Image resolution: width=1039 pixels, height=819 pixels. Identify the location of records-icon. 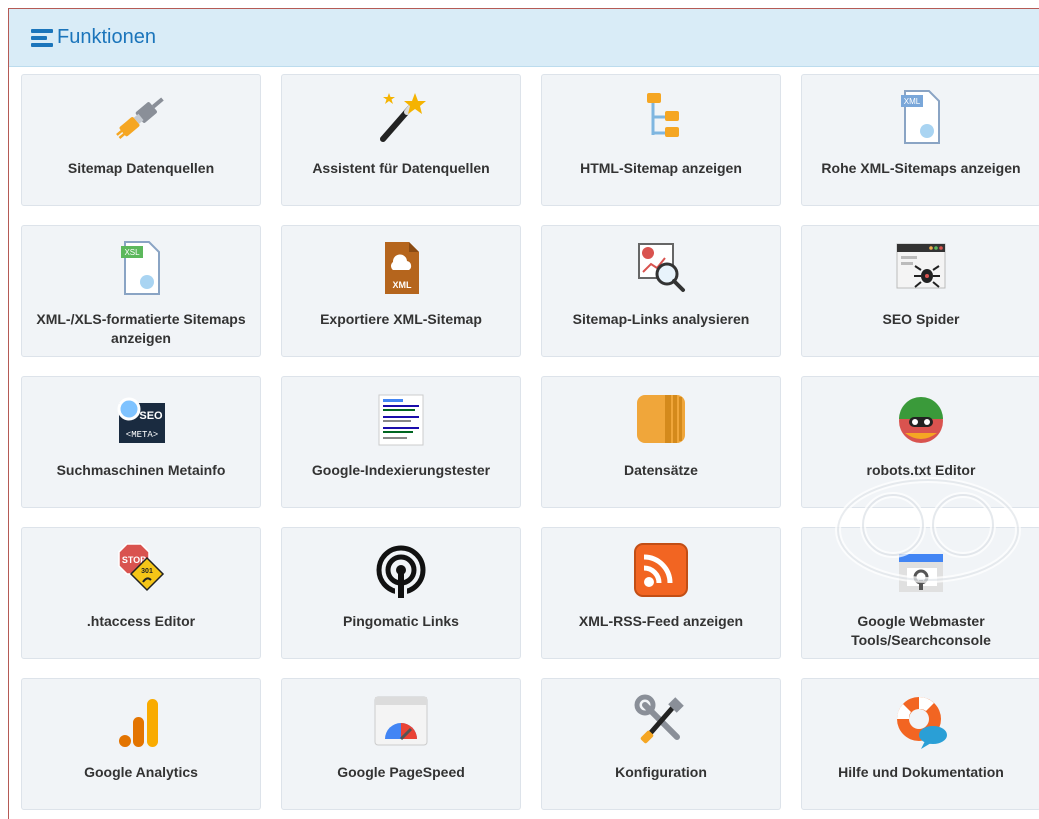
(661, 419).